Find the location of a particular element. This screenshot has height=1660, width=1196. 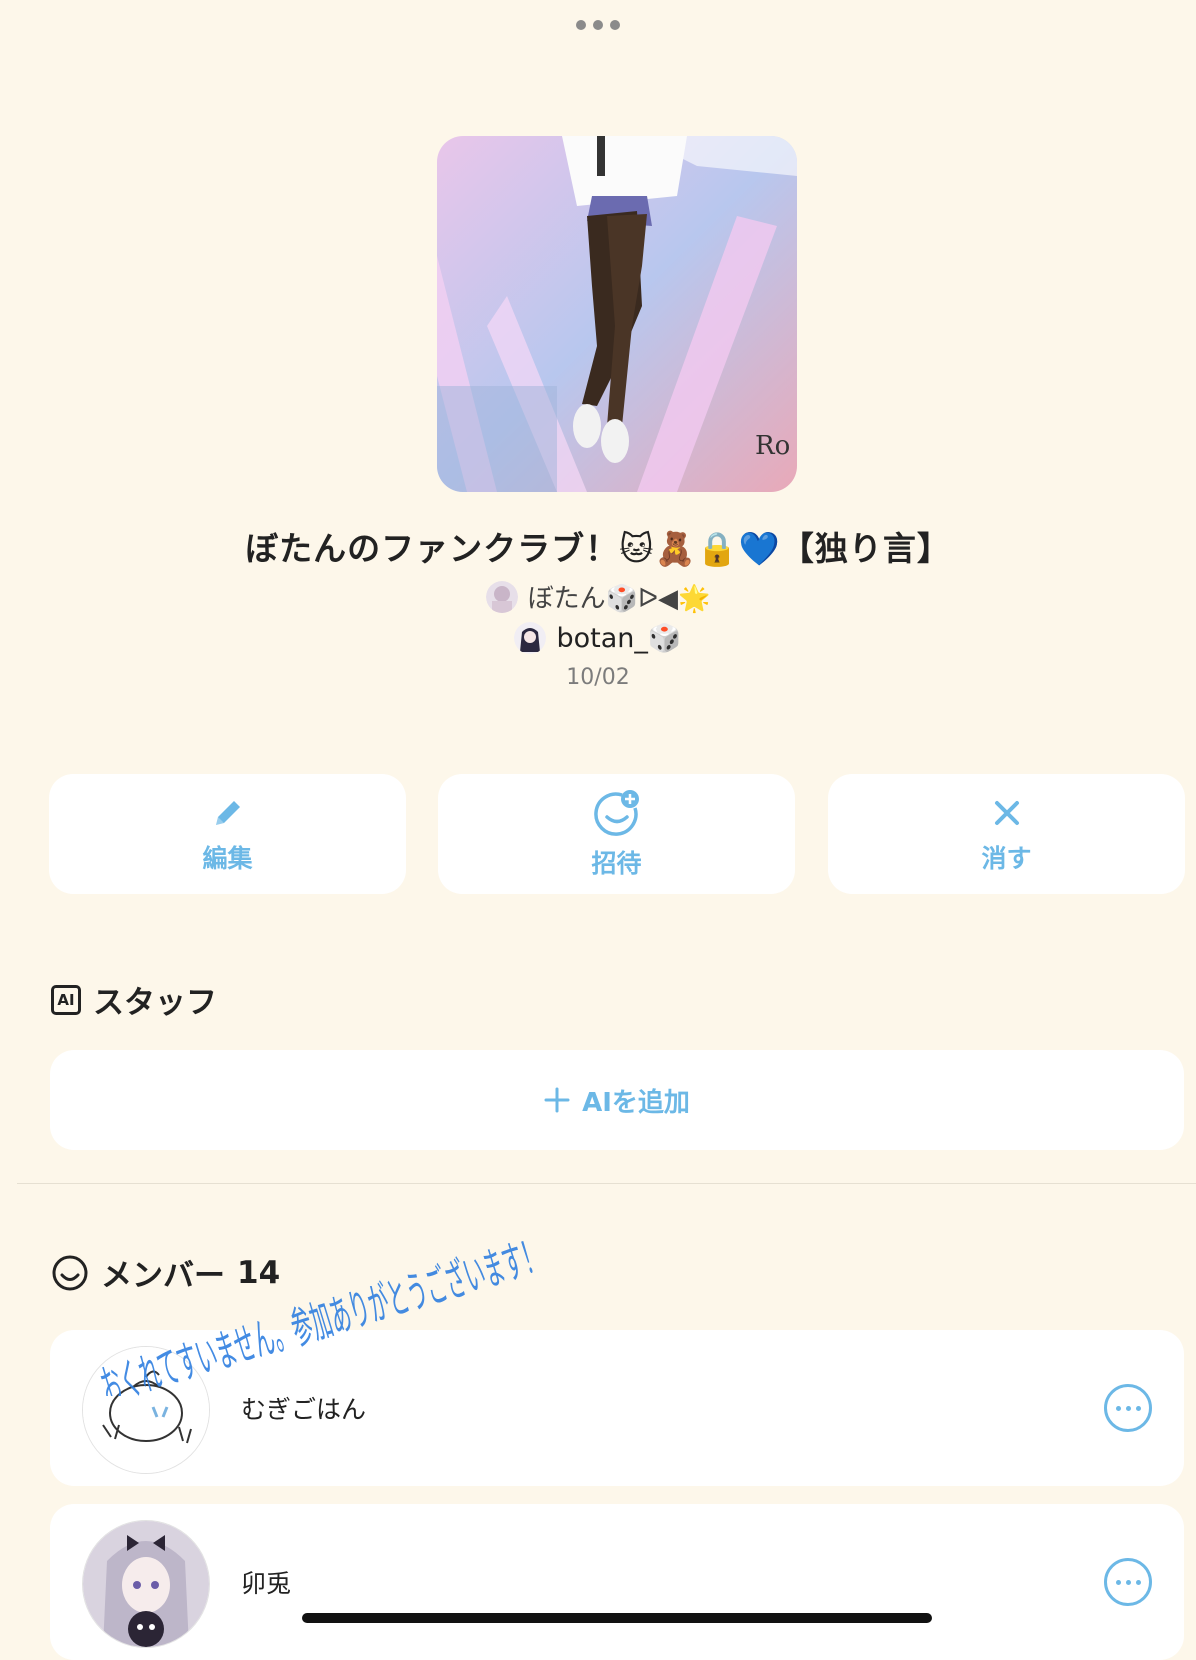

staff-heading-text: スタッフ is located at coordinates (155, 1003).